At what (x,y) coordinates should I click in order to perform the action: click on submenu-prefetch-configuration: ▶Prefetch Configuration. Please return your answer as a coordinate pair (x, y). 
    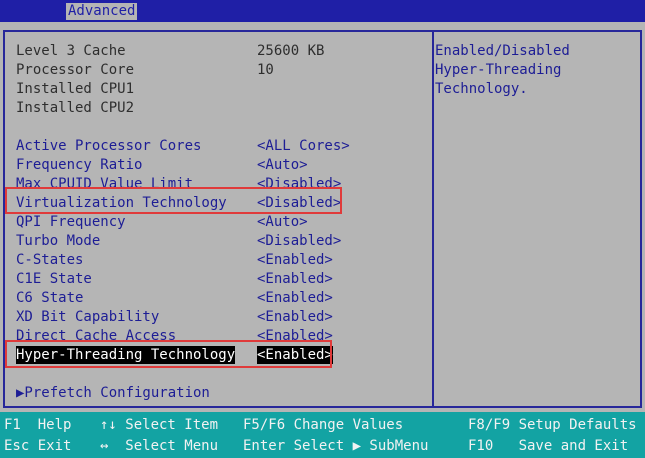
    Looking at the image, I should click on (221, 393).